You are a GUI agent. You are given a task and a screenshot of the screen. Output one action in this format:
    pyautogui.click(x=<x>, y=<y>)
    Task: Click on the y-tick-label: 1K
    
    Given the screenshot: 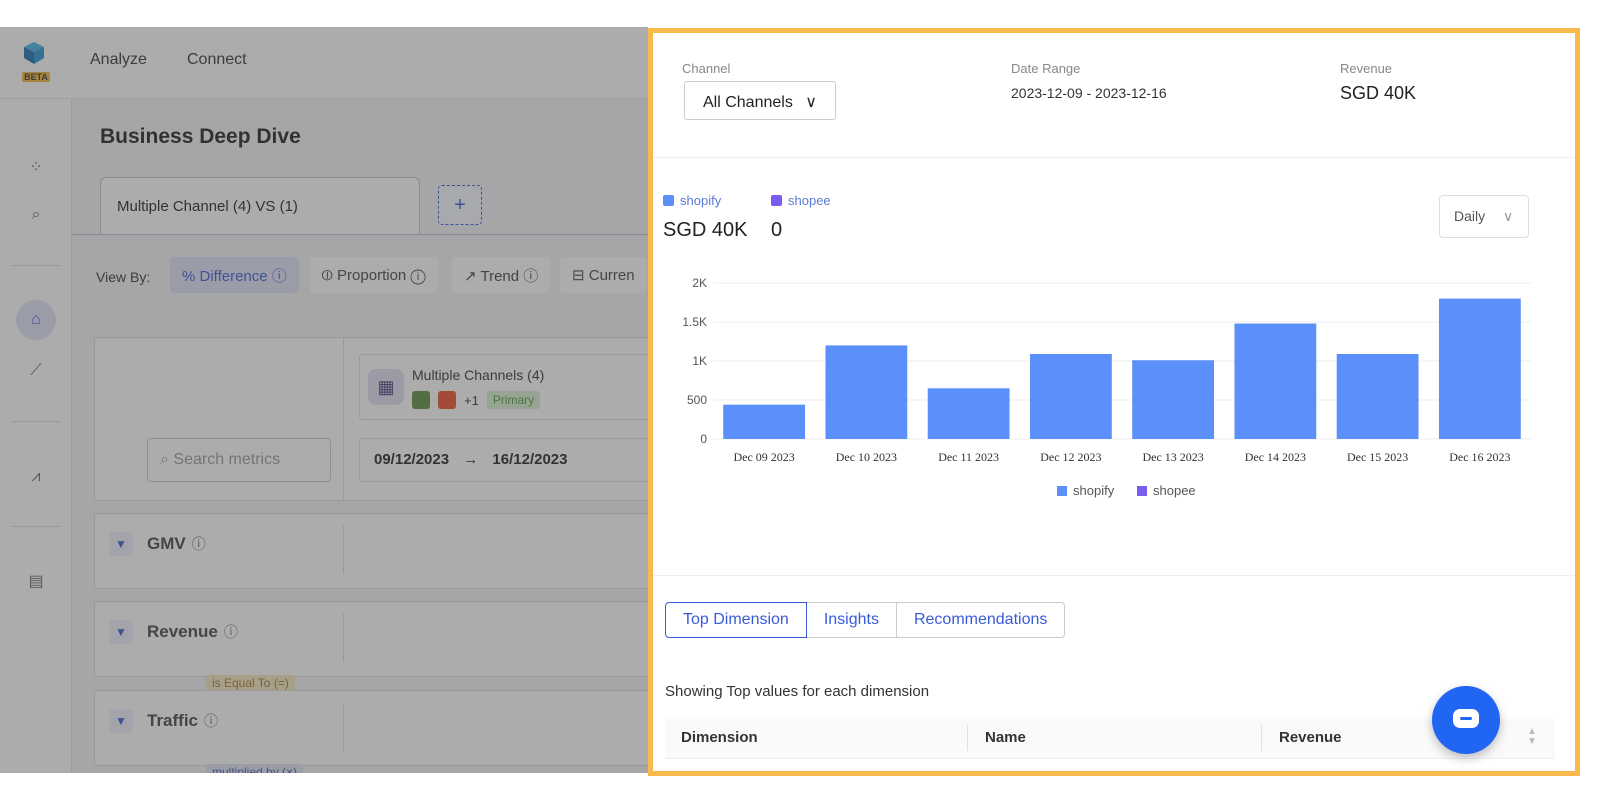 What is the action you would take?
    pyautogui.click(x=699, y=361)
    